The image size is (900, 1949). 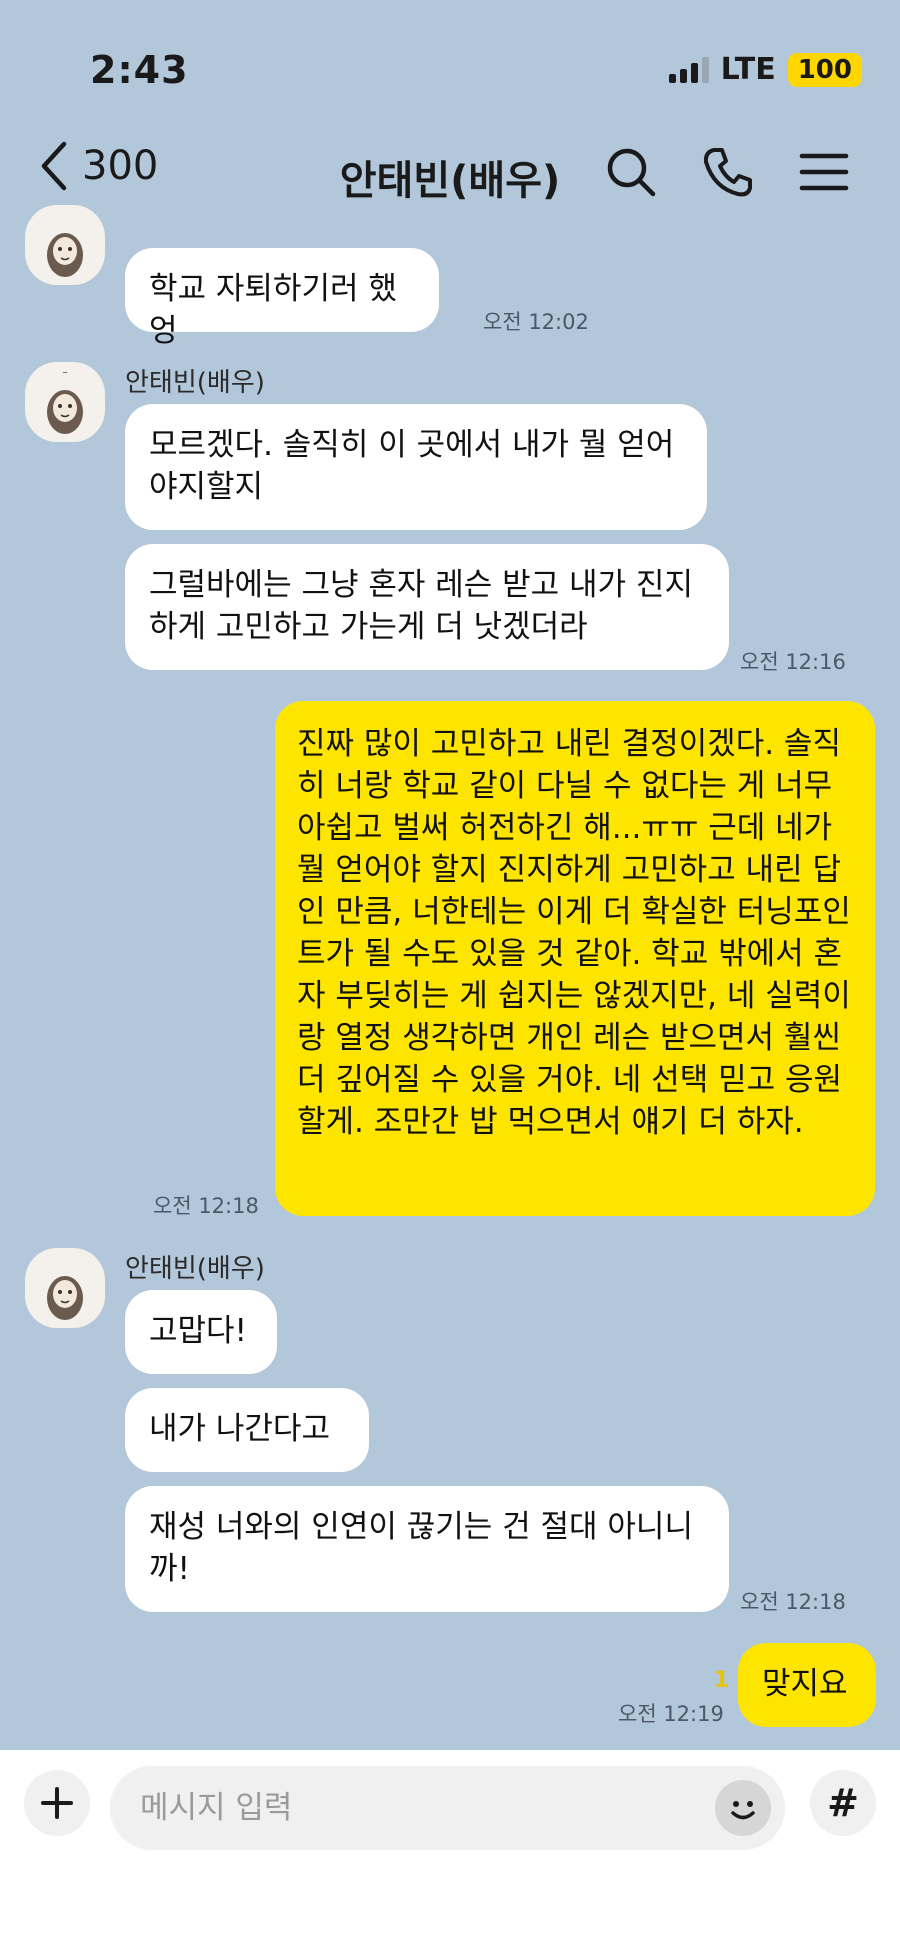 What do you see at coordinates (416, 467) in the screenshot?
I see `message-bubble: 모르겠다. 솔직히 이 곳에서 내가 뭘 얻어야지할지` at bounding box center [416, 467].